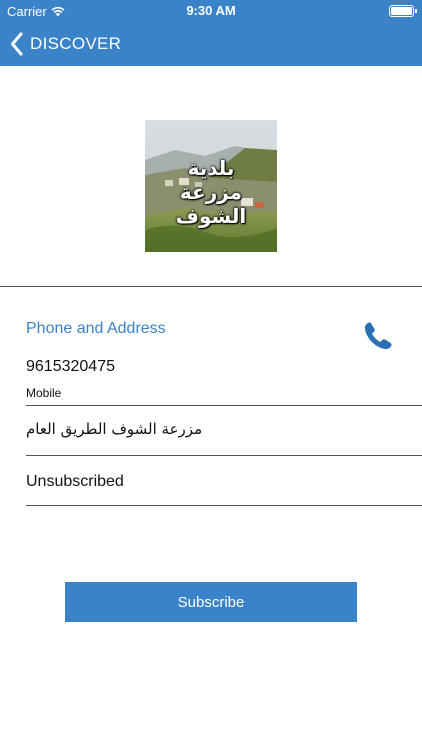 The height and width of the screenshot is (750, 422). Describe the element at coordinates (75, 481) in the screenshot. I see `subscription-status: Unsubscribed` at that location.